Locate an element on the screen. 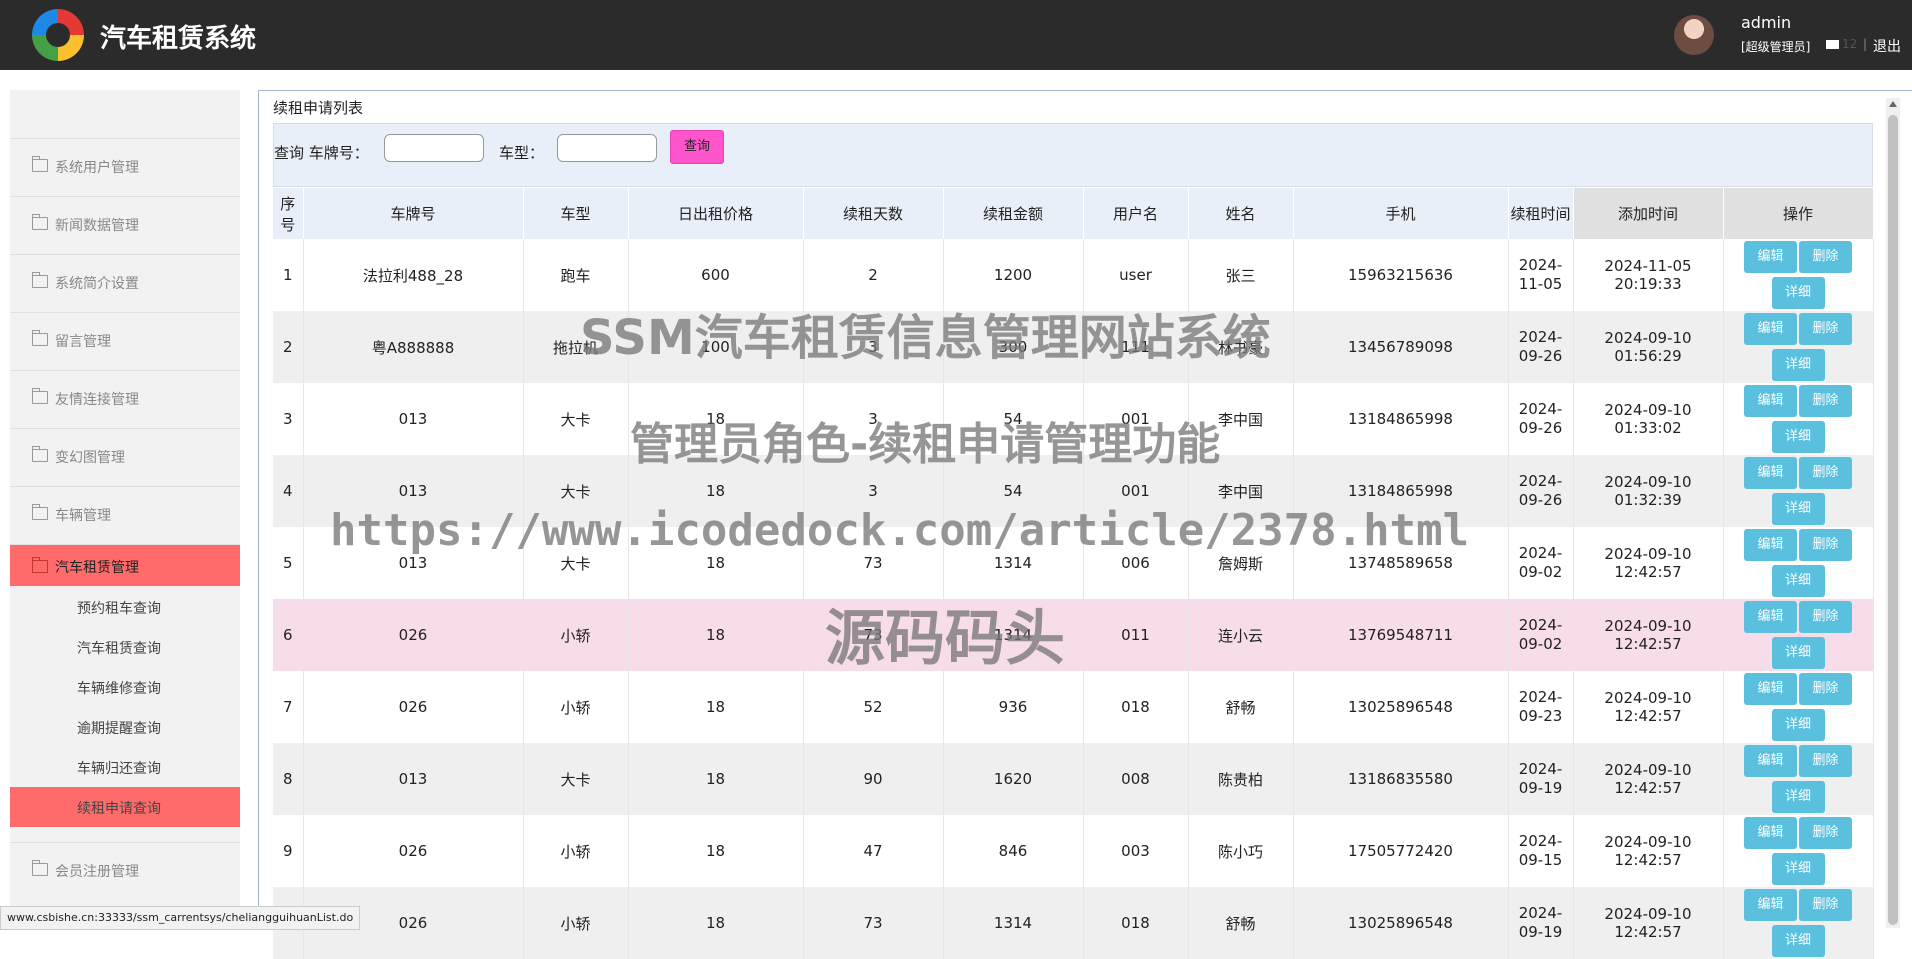  sidebar-item-members: 会员注册管理 is located at coordinates (125, 870).